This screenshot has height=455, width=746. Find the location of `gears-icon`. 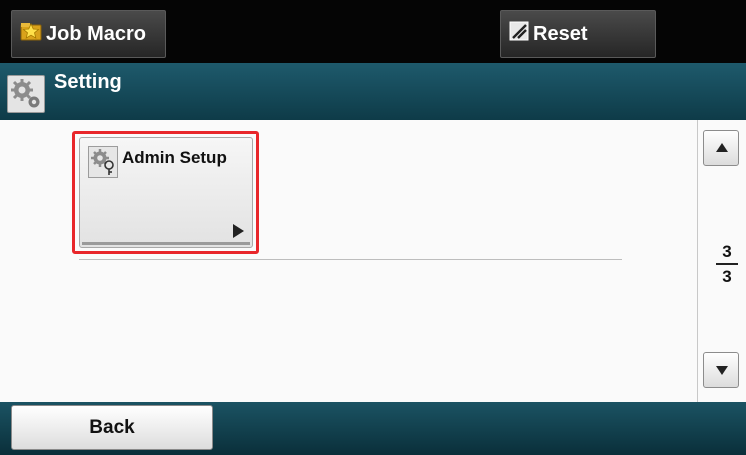

gears-icon is located at coordinates (26, 94).